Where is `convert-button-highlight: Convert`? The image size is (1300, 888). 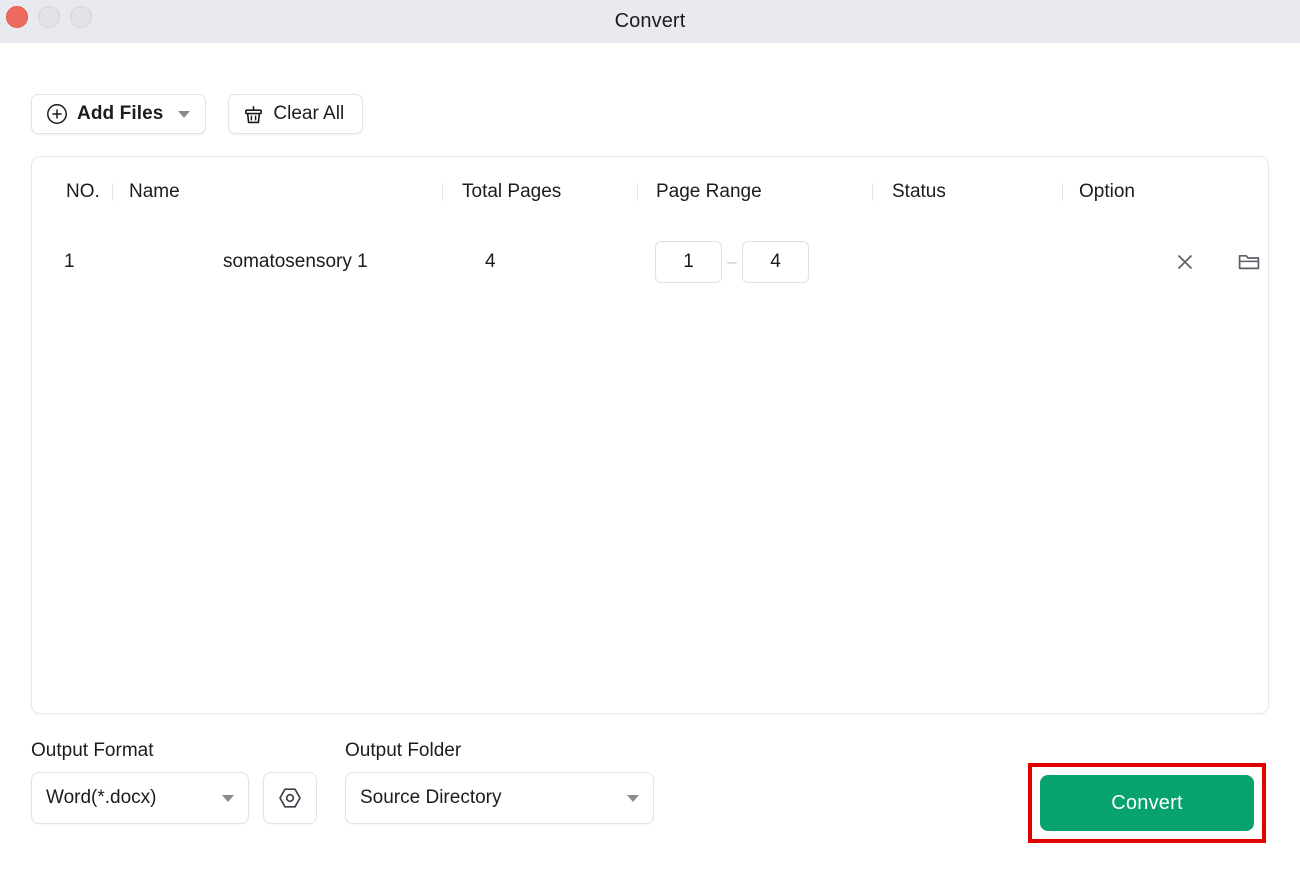
convert-button-highlight: Convert is located at coordinates (1147, 803).